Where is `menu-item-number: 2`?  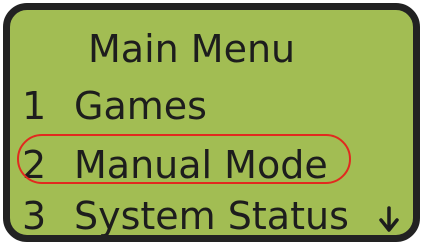 menu-item-number: 2 is located at coordinates (34, 165).